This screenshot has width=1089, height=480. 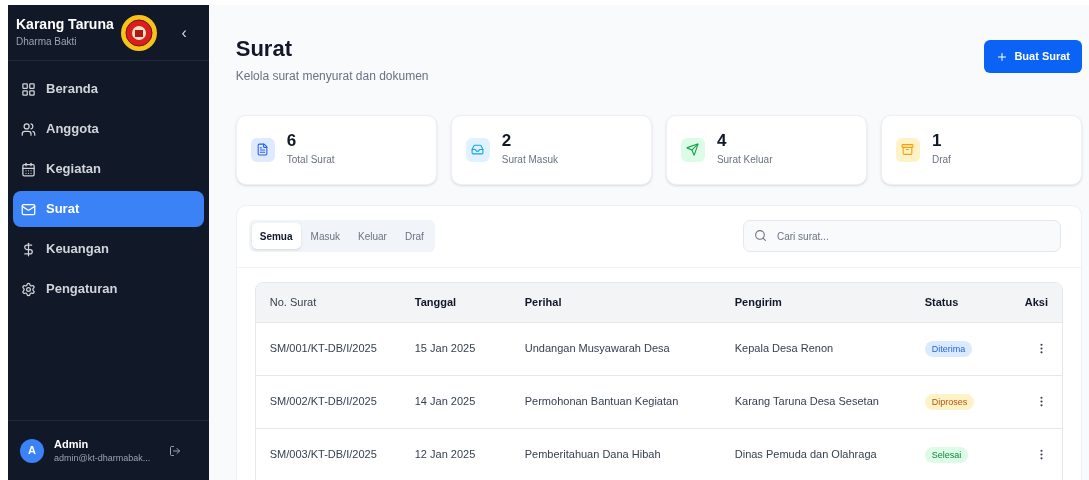 What do you see at coordinates (28, 249) in the screenshot?
I see `dollar-icon` at bounding box center [28, 249].